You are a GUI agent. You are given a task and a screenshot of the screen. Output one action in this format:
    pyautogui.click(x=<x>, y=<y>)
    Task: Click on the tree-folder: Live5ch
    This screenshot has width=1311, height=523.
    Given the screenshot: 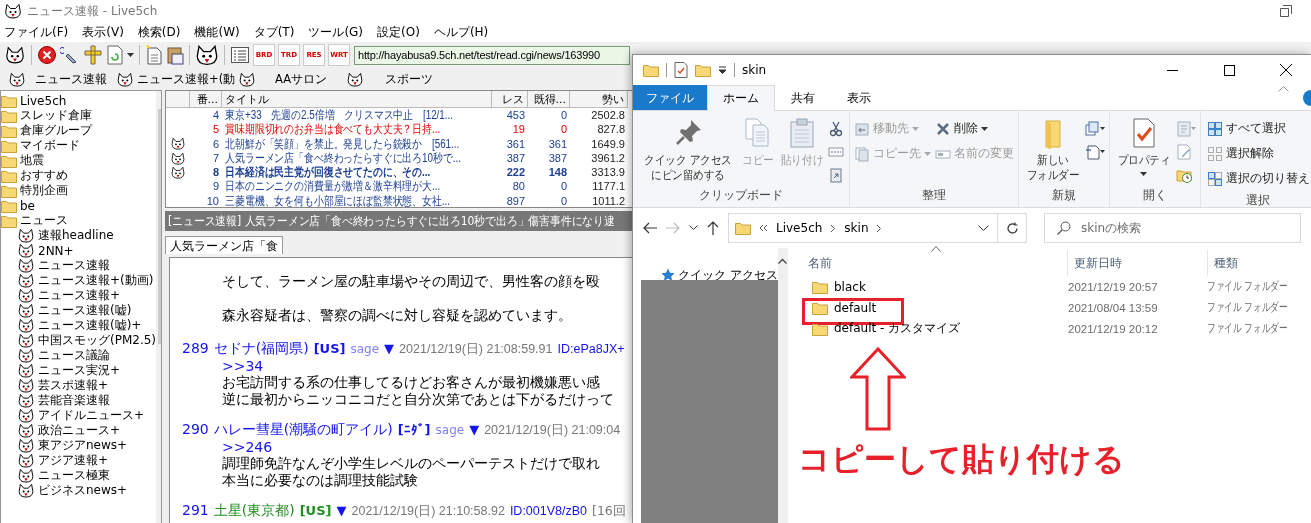 What is the action you would take?
    pyautogui.click(x=43, y=100)
    